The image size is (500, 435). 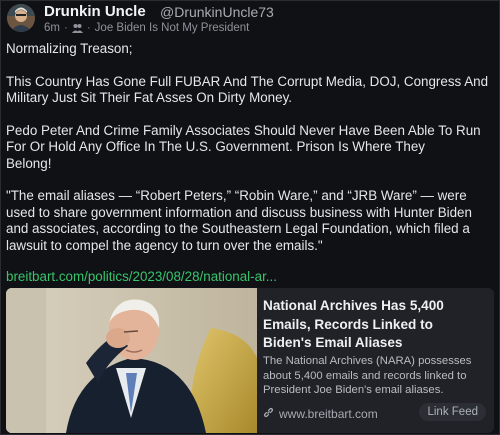 I want to click on card-domain: www.breitbart.com, so click(x=328, y=414).